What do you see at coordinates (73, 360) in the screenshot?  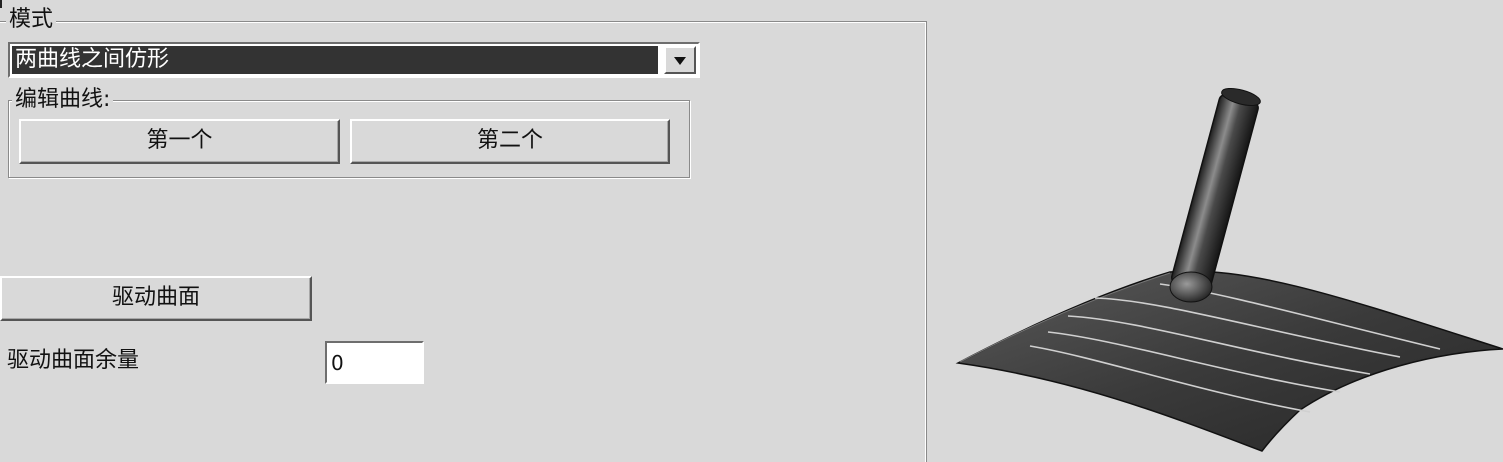 I see `drive-surface-allowance-label: 驱动曲面余量` at bounding box center [73, 360].